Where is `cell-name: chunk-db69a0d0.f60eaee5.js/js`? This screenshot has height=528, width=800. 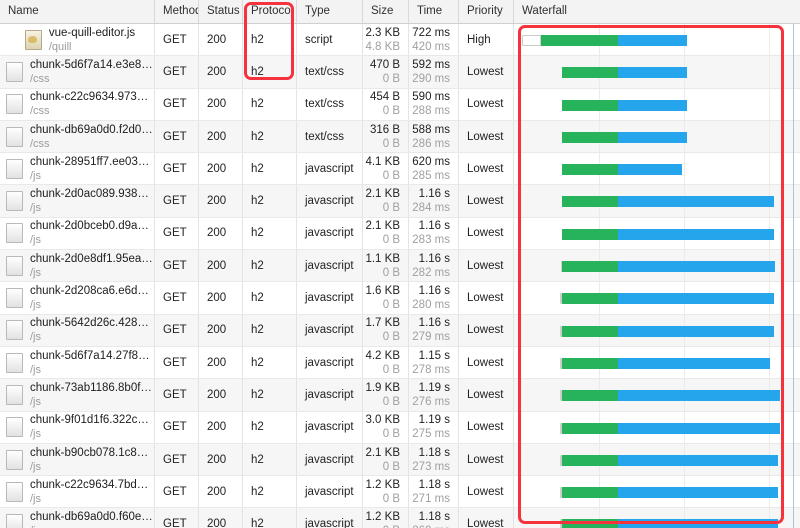
cell-name: chunk-db69a0d0.f60eaee5.js/js is located at coordinates (77, 518).